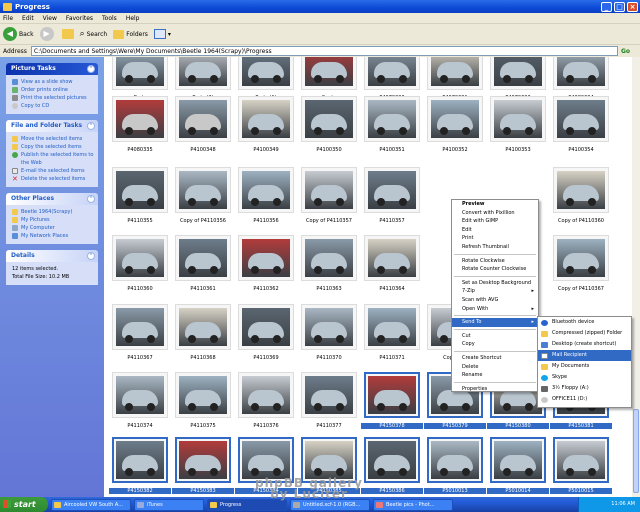  Describe the element at coordinates (495, 221) in the screenshot. I see `ctx-edit-gimp: Edit with GIMP` at that location.